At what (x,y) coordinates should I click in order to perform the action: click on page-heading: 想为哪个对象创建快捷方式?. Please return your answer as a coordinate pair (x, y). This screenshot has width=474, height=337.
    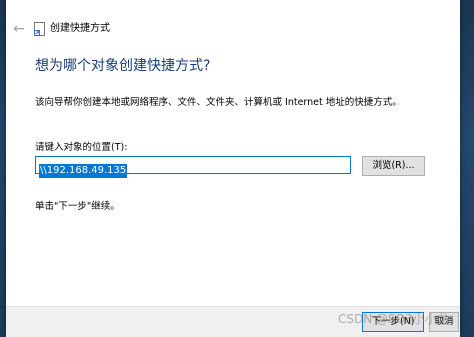
    Looking at the image, I should click on (123, 66).